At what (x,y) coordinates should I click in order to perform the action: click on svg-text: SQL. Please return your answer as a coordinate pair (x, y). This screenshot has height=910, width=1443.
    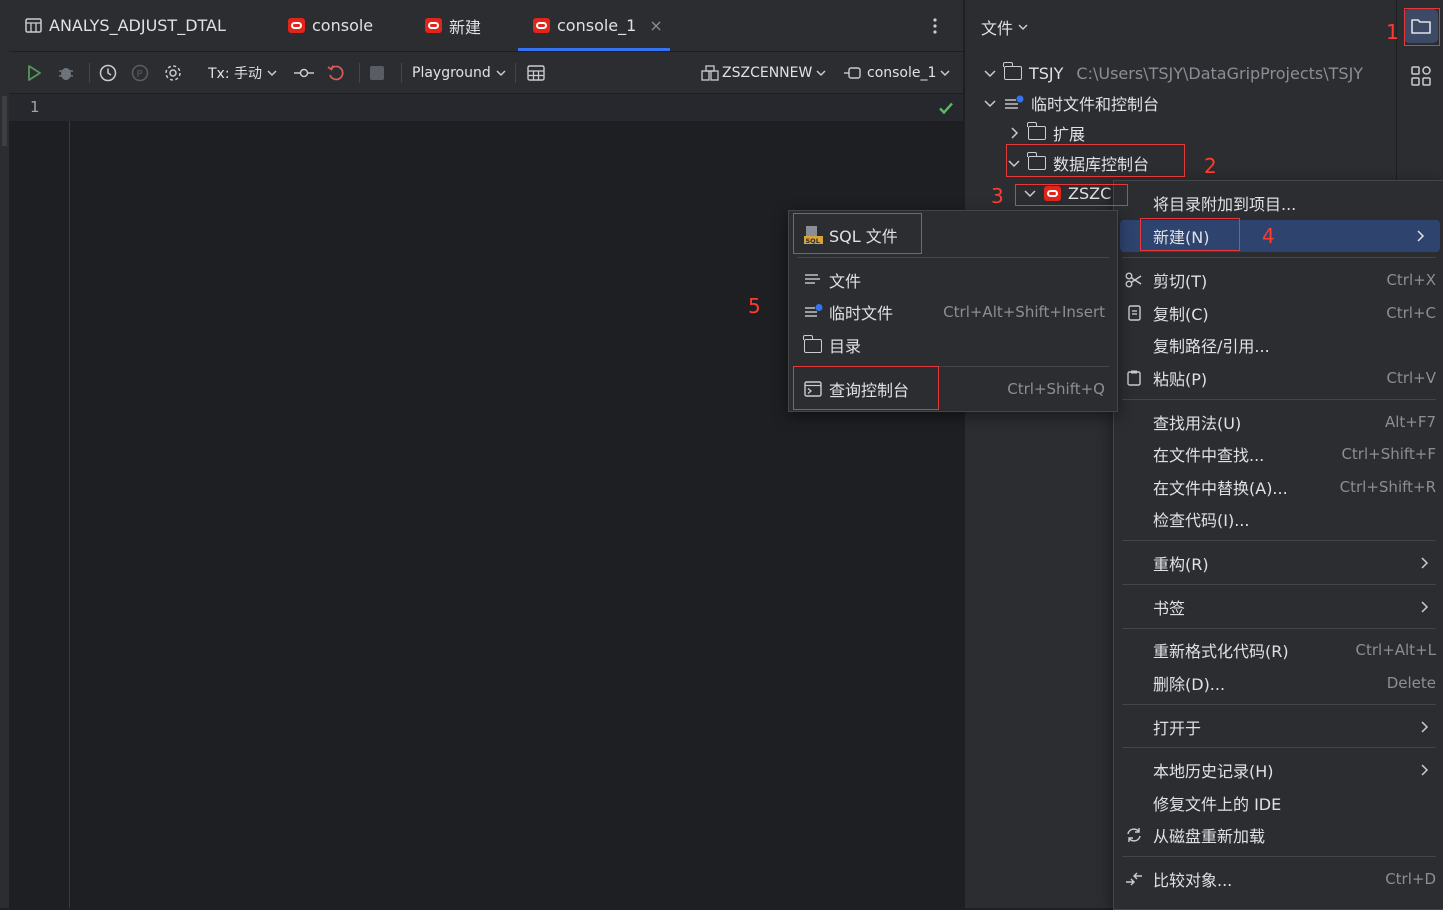
    Looking at the image, I should click on (813, 241).